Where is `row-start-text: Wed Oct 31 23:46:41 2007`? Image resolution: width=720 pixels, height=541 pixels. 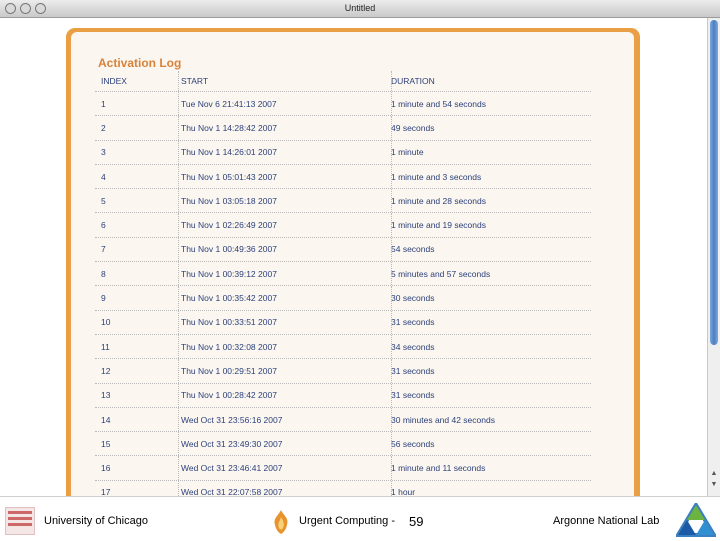 row-start-text: Wed Oct 31 23:46:41 2007 is located at coordinates (232, 468).